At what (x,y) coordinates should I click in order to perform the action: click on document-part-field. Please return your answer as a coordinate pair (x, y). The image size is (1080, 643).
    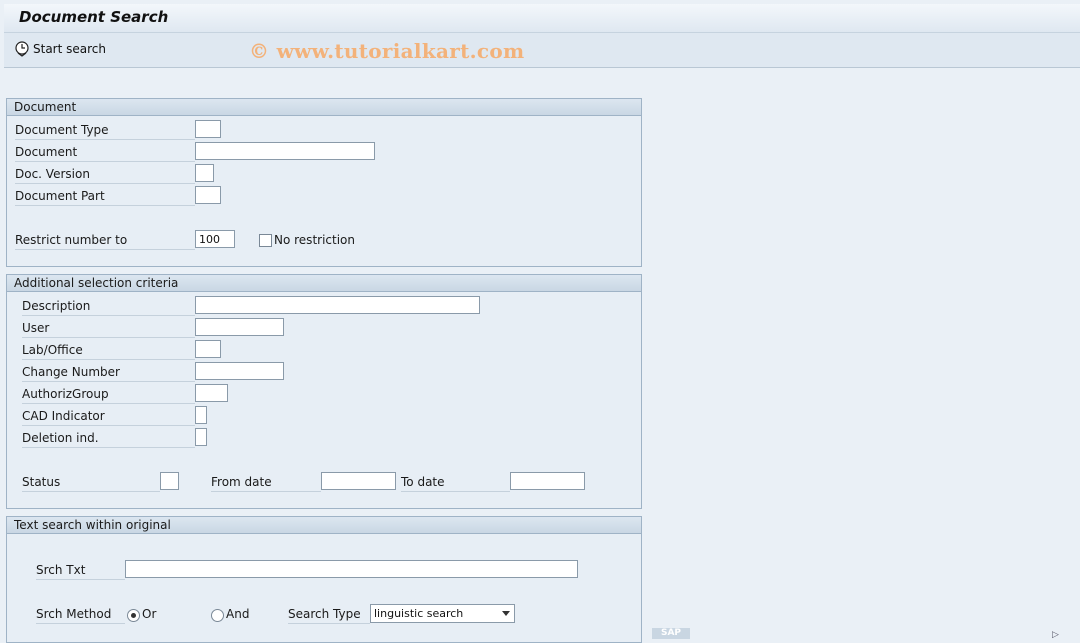
    Looking at the image, I should click on (208, 195).